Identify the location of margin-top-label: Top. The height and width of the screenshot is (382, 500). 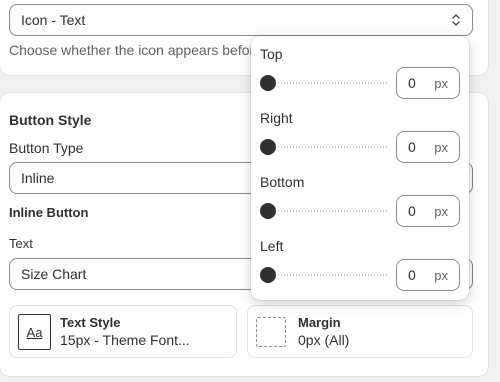
(271, 54).